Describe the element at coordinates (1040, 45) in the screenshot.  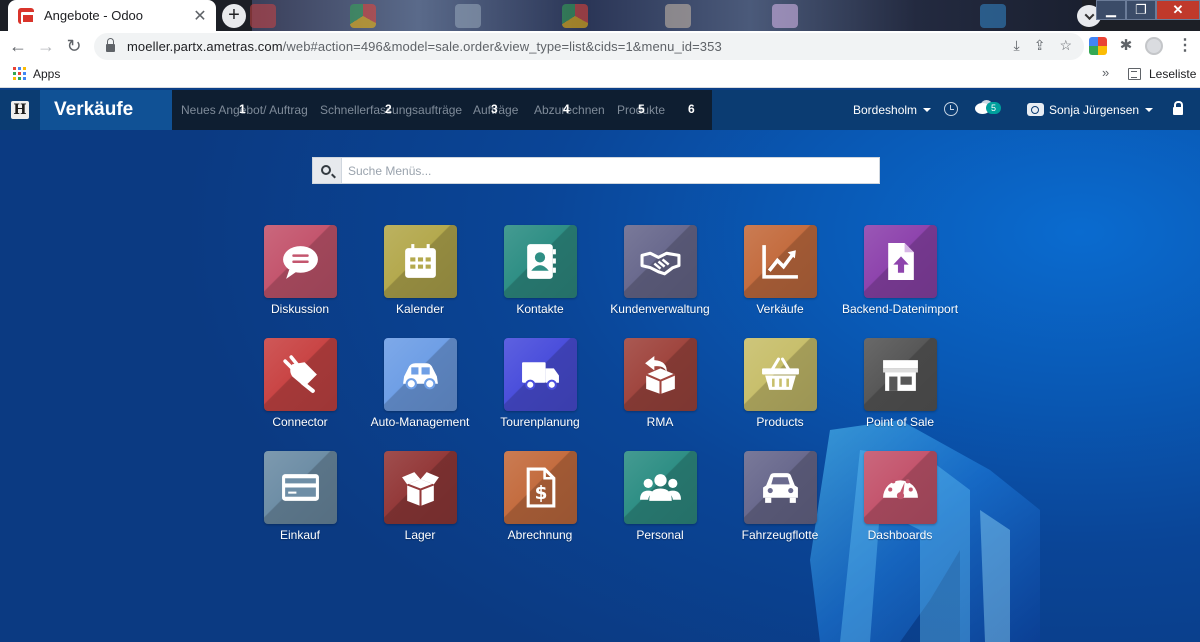
I see `share-icon: ⇪` at that location.